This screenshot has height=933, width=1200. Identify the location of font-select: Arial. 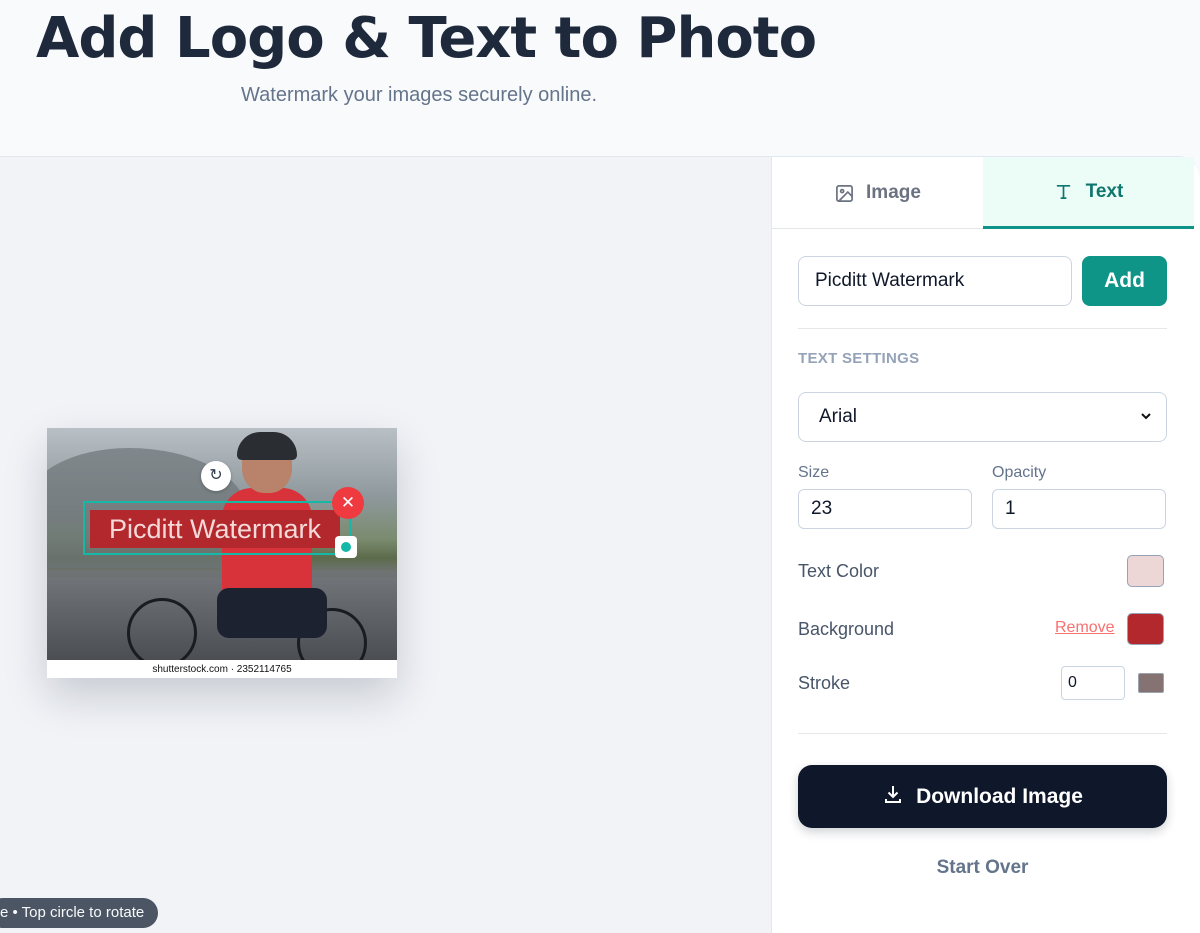
(982, 417).